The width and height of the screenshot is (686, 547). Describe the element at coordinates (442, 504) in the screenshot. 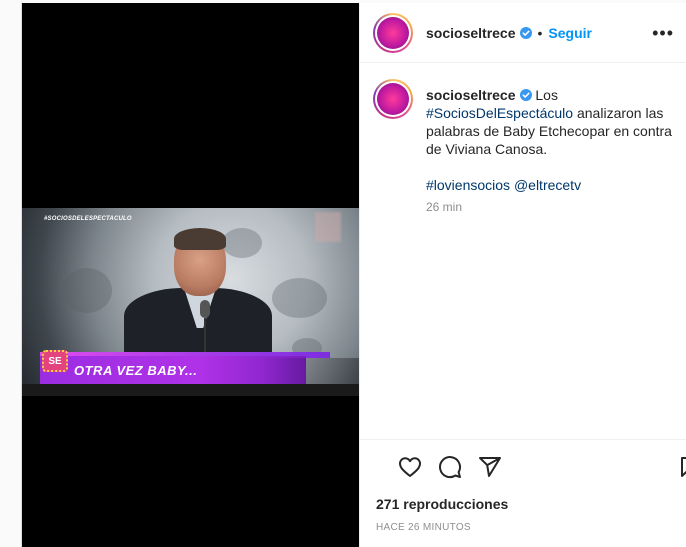

I see `views-count: 271 reproducciones` at that location.